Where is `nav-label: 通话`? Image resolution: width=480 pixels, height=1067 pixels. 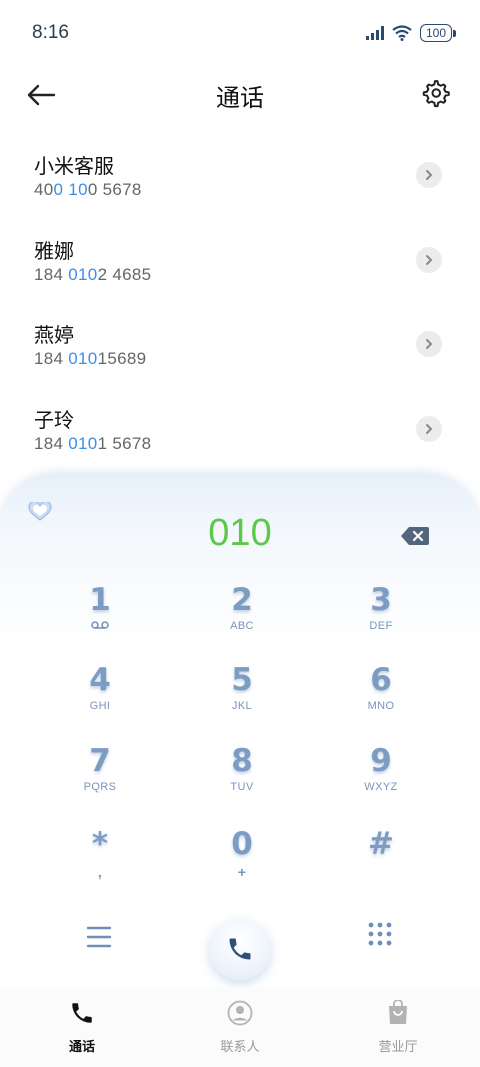
nav-label: 通话 is located at coordinates (81, 1047).